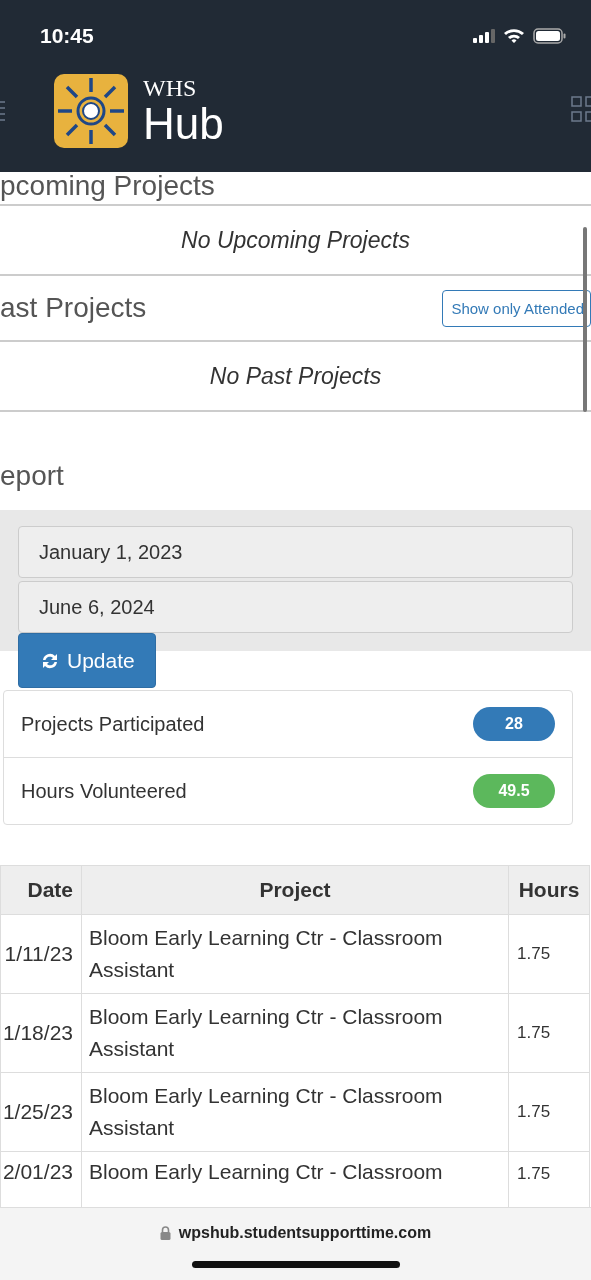  What do you see at coordinates (516, 308) in the screenshot?
I see `filter-button: Show only Attended` at bounding box center [516, 308].